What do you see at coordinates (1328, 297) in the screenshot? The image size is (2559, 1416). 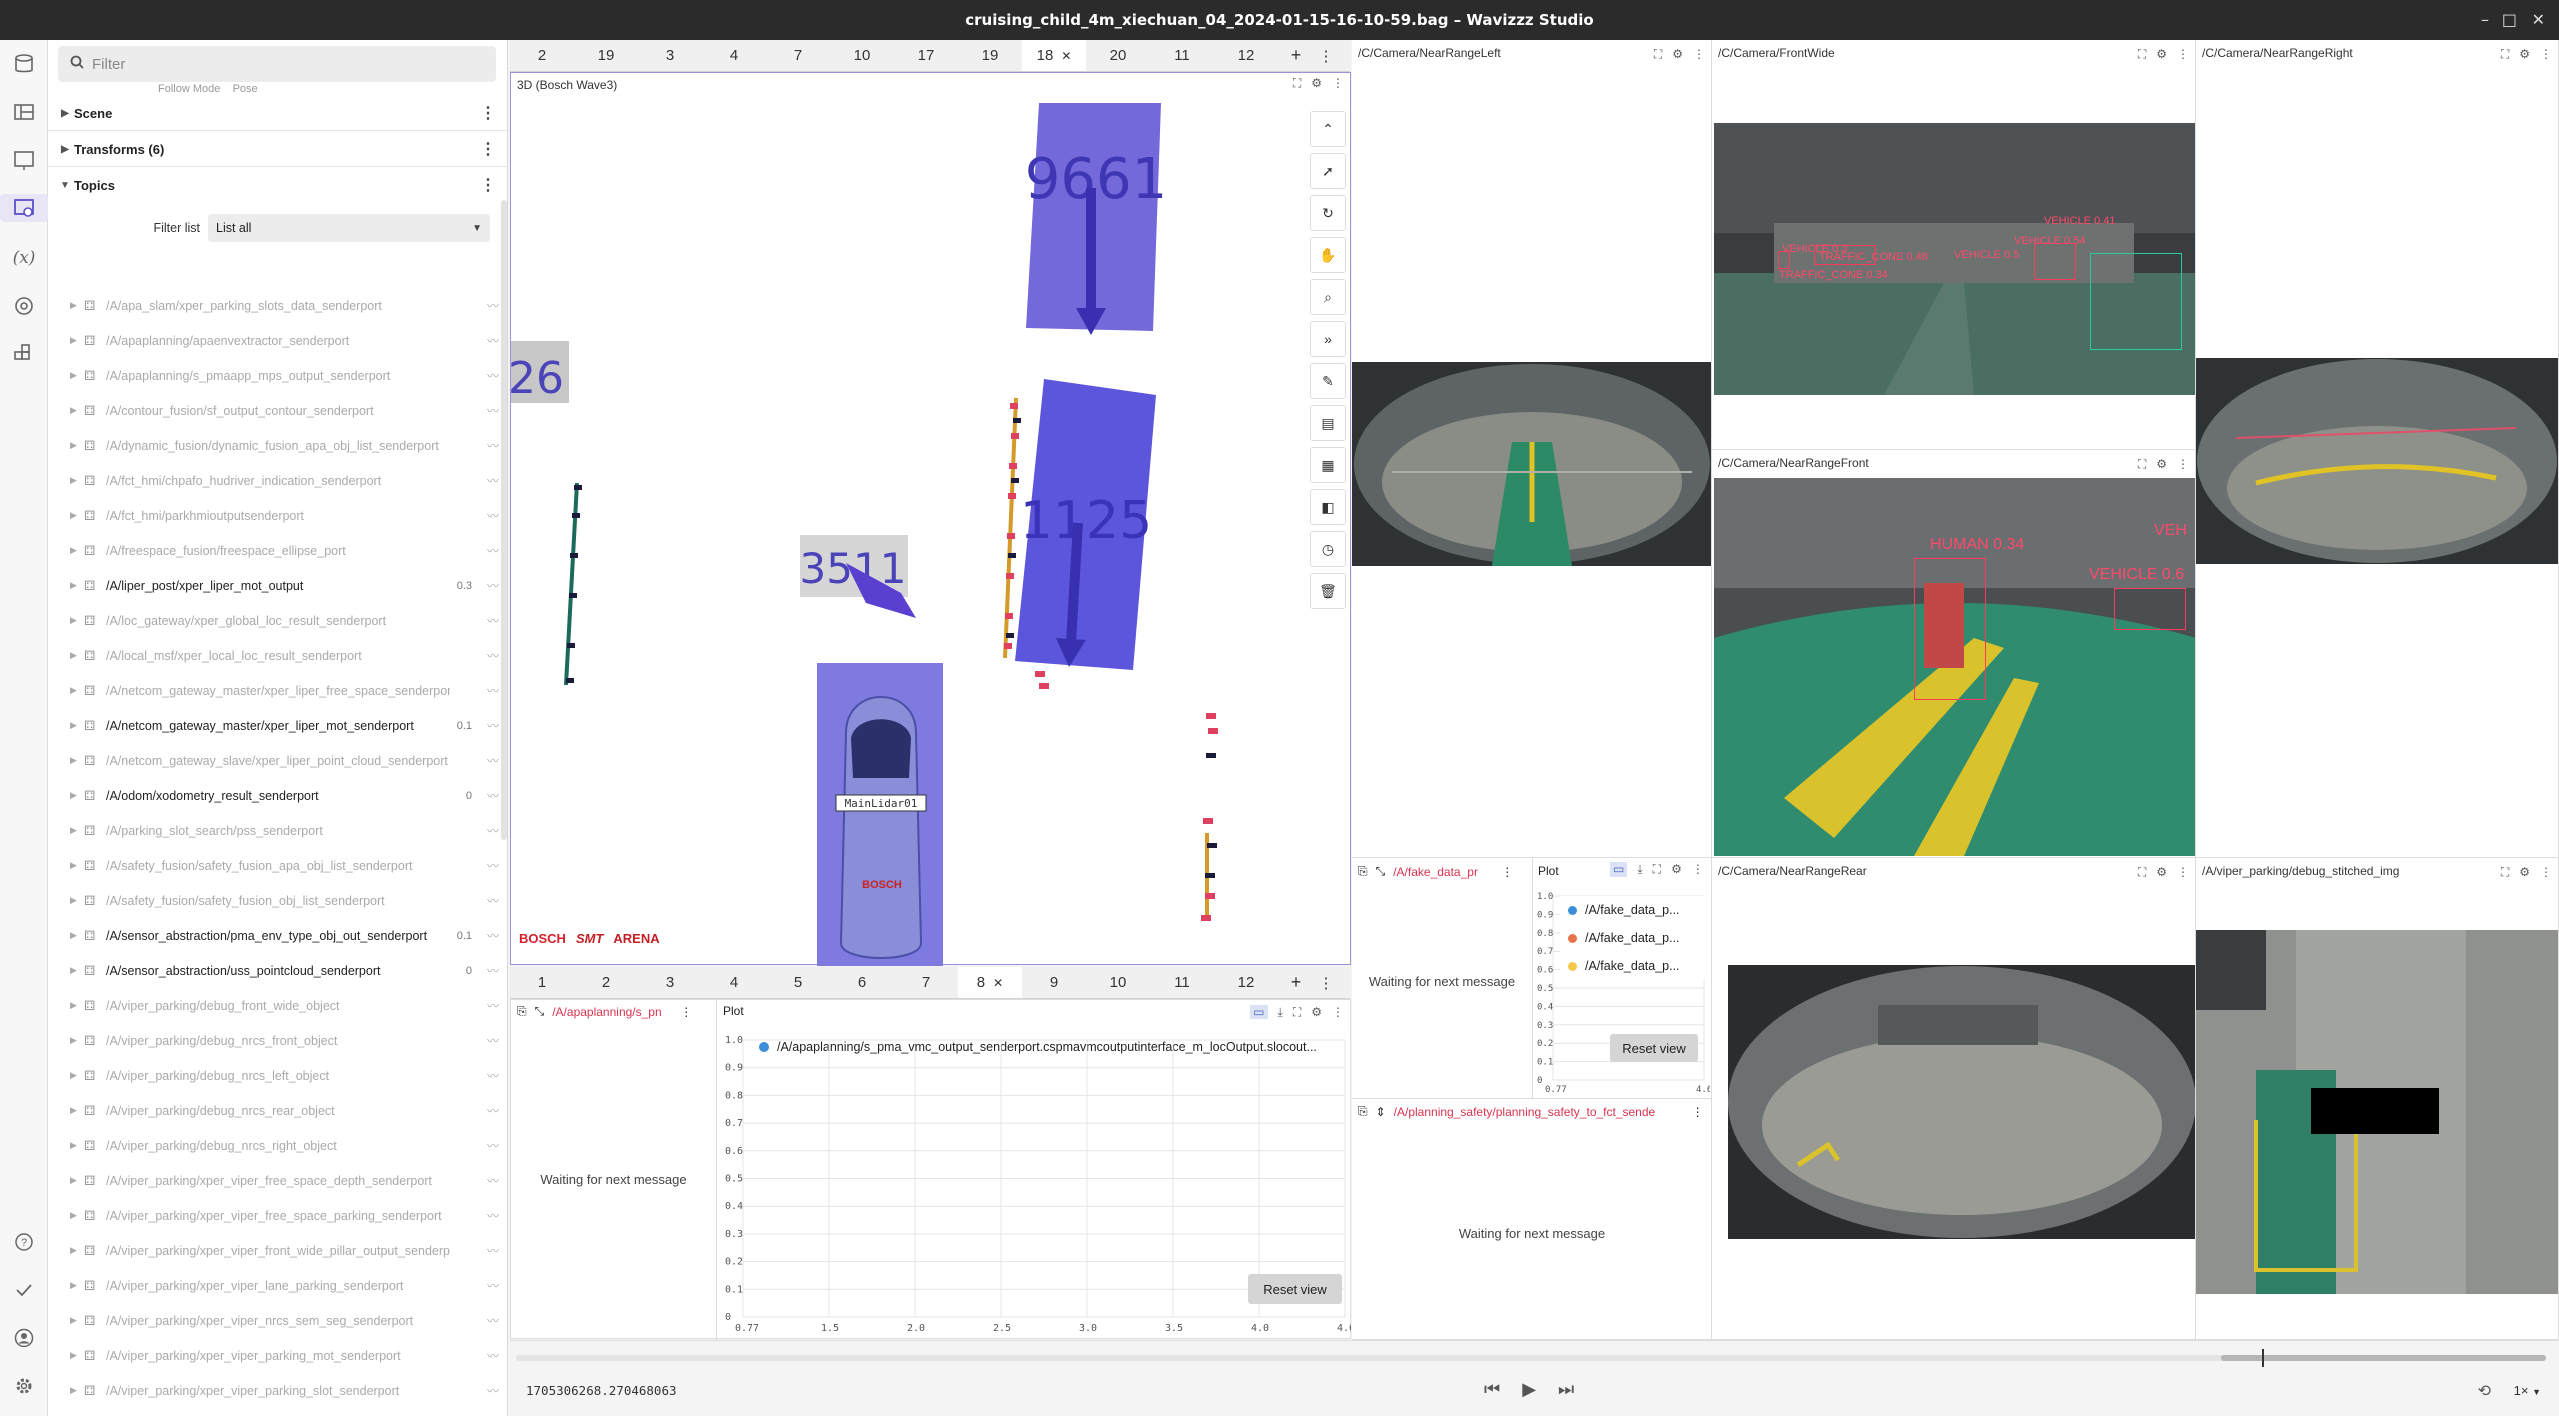 I see `zoom-icon: ⌕` at bounding box center [1328, 297].